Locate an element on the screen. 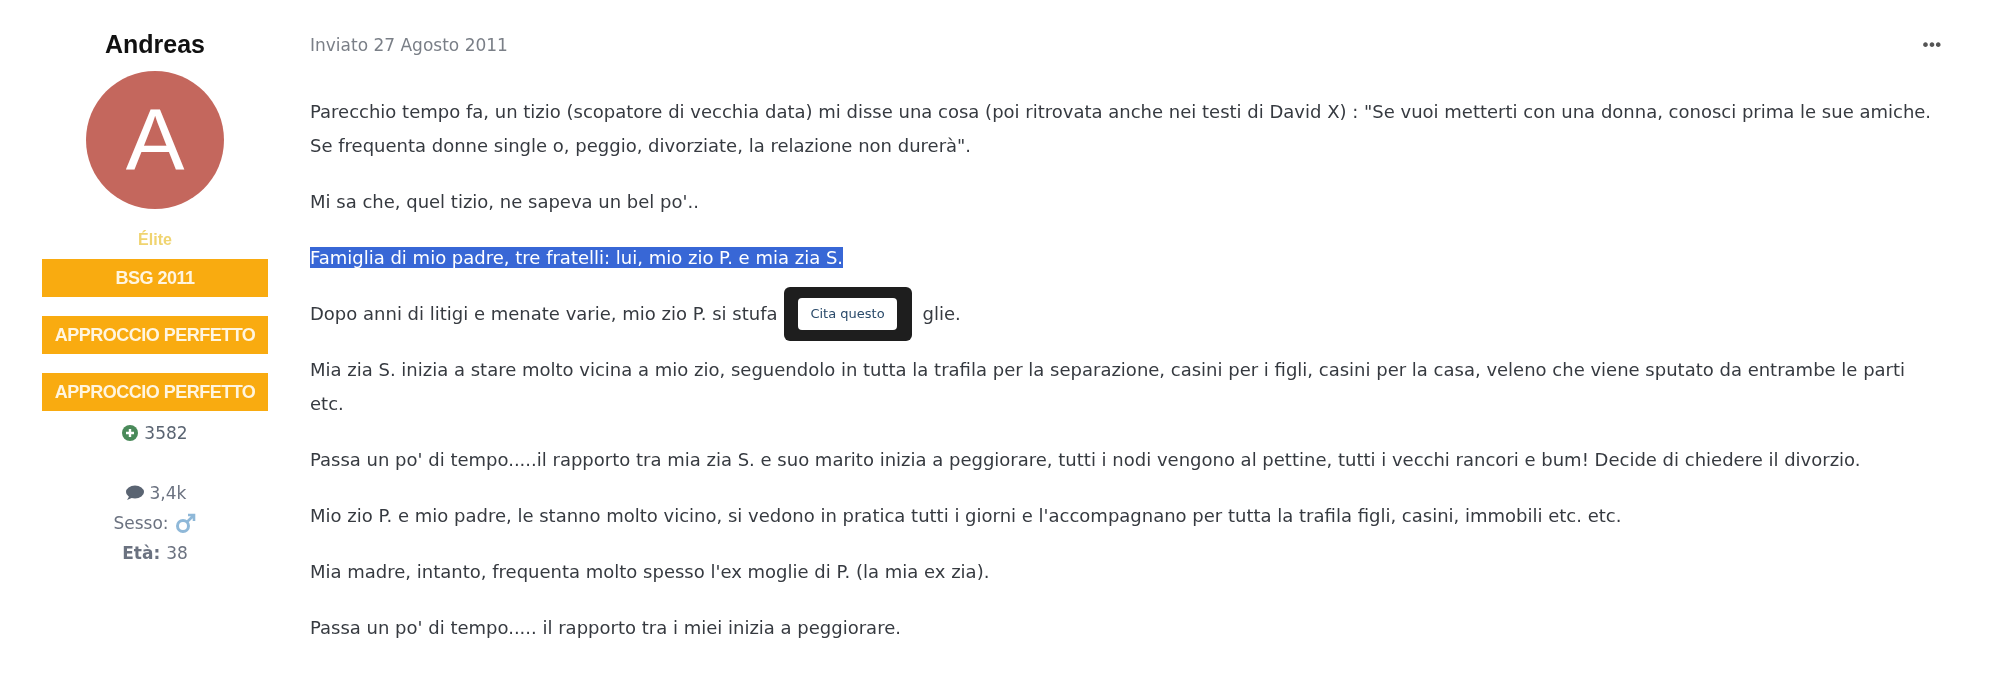 The height and width of the screenshot is (686, 2000). paragraph: Mia madre, intanto, frequenta molto spesso l'ex moglie di P. (la mia ex zia). is located at coordinates (650, 571).